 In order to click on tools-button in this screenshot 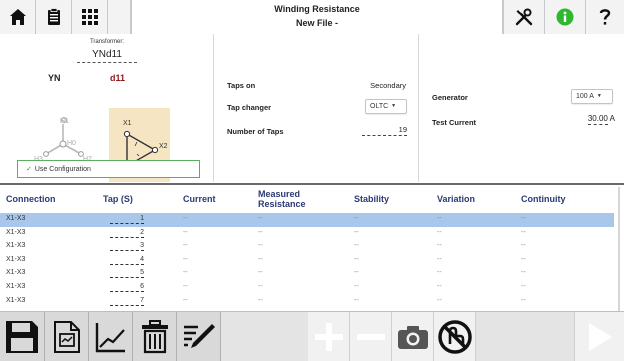, I will do `click(523, 17)`.